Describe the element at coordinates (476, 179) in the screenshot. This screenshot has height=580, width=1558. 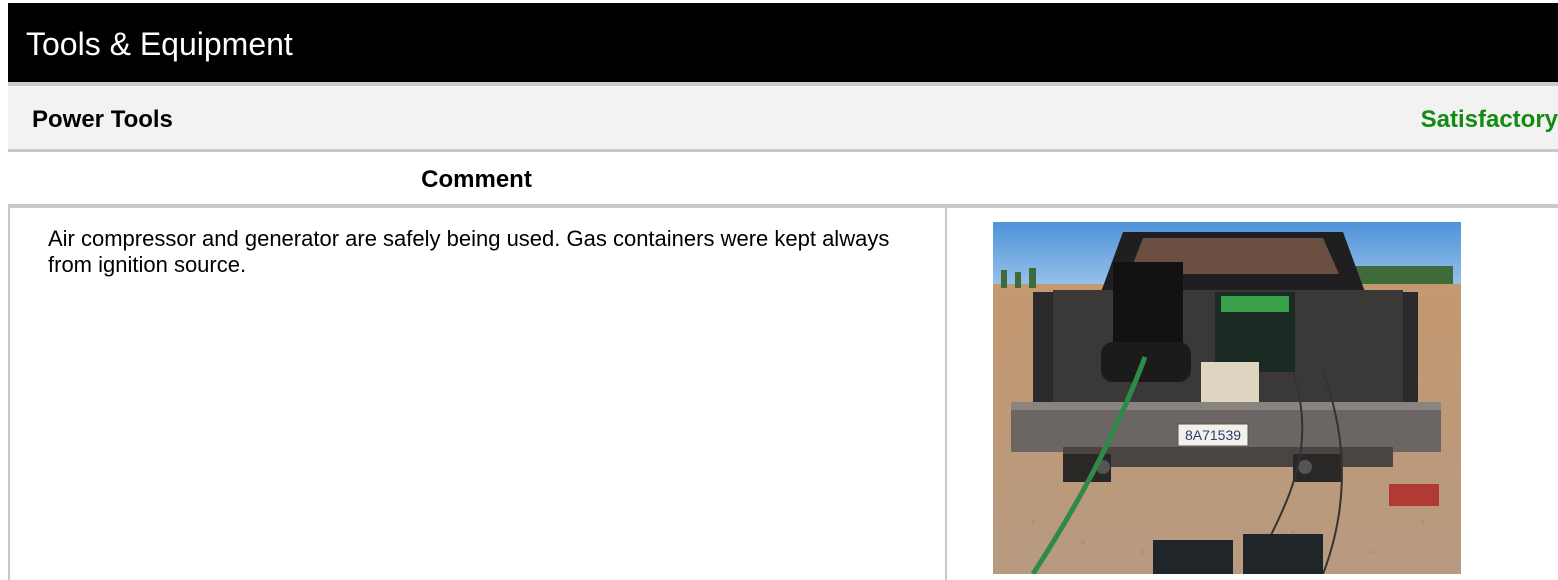
I see `comment-heading: Comment` at that location.